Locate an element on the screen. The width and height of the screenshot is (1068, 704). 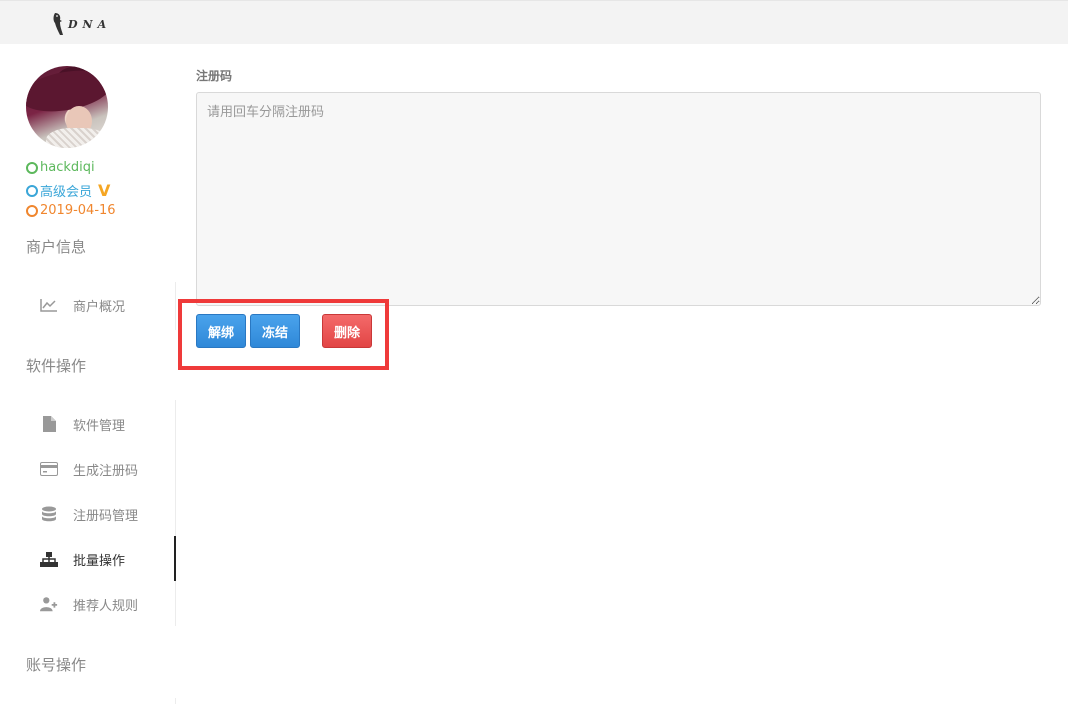
sidebar-item-software-management: 软件管理 is located at coordinates (108, 424).